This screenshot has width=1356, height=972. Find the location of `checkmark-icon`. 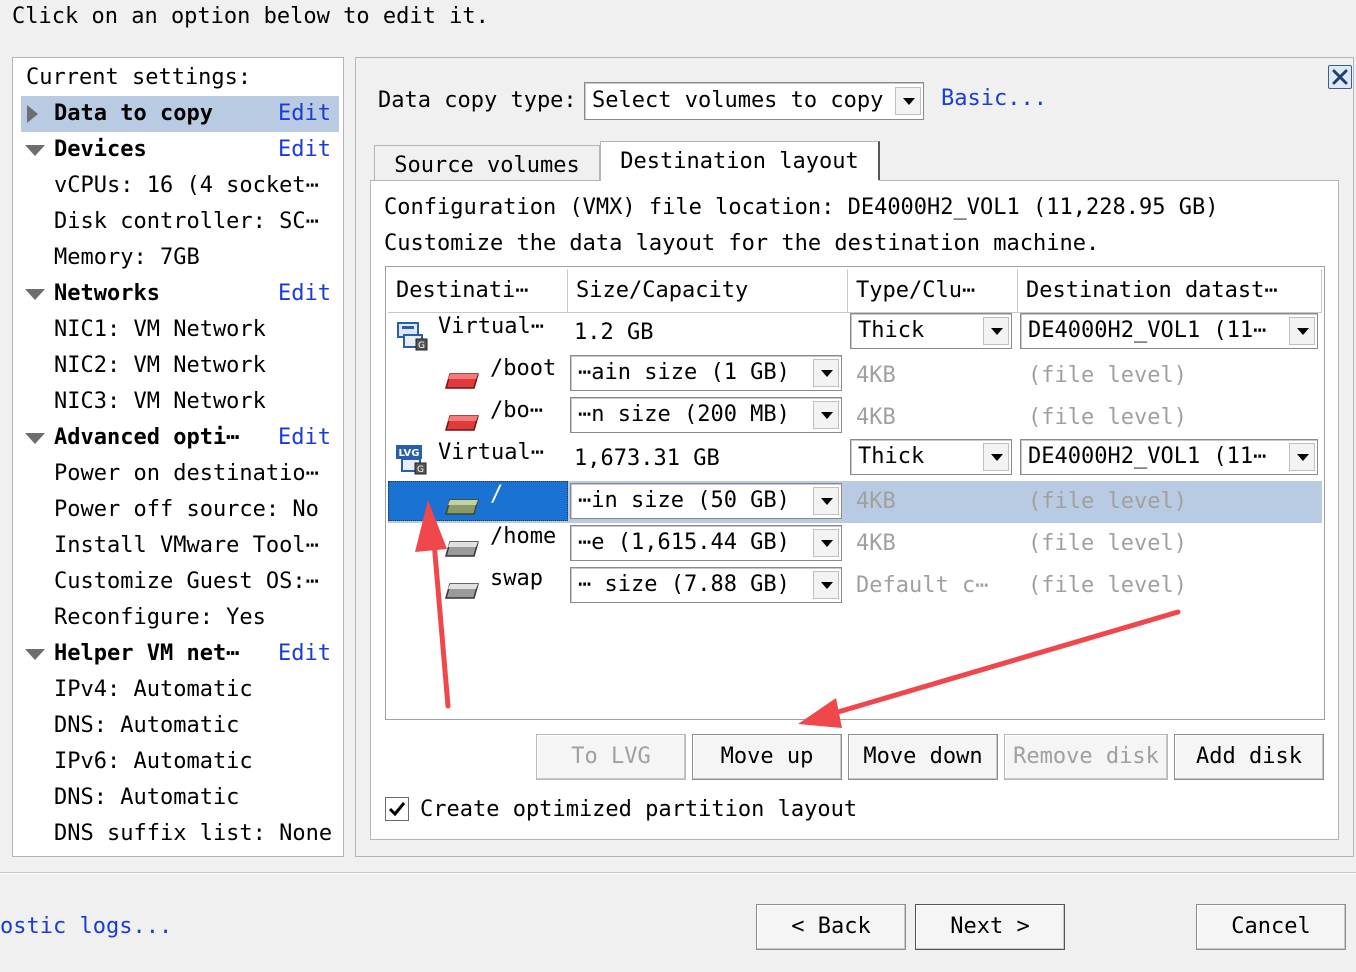

checkmark-icon is located at coordinates (397, 809).